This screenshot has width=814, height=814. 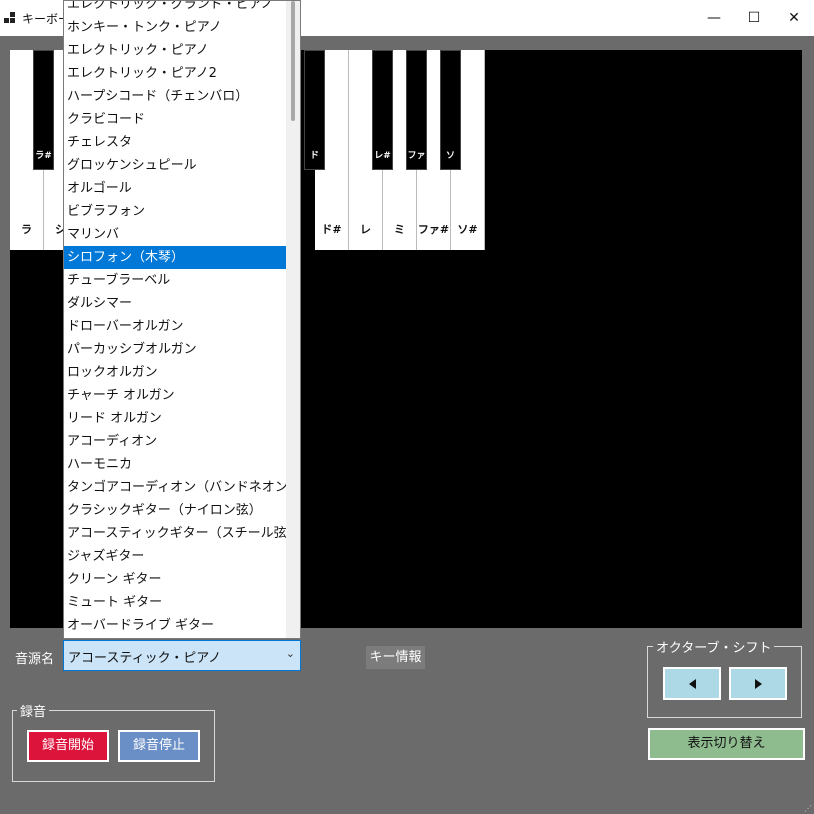 I want to click on dropdown-option: クラシックギター（ナイロン弦）, so click(x=175, y=510).